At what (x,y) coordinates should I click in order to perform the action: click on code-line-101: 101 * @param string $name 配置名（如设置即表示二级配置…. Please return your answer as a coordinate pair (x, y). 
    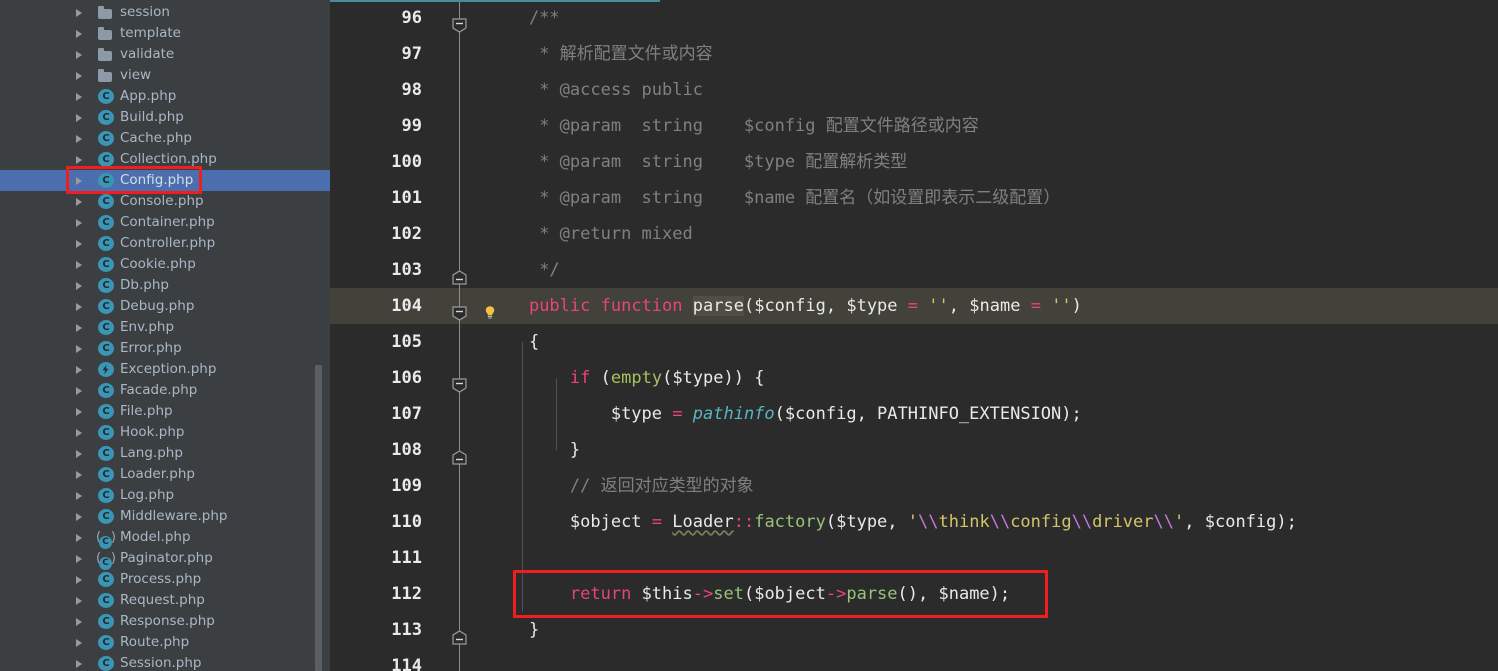
    Looking at the image, I should click on (914, 198).